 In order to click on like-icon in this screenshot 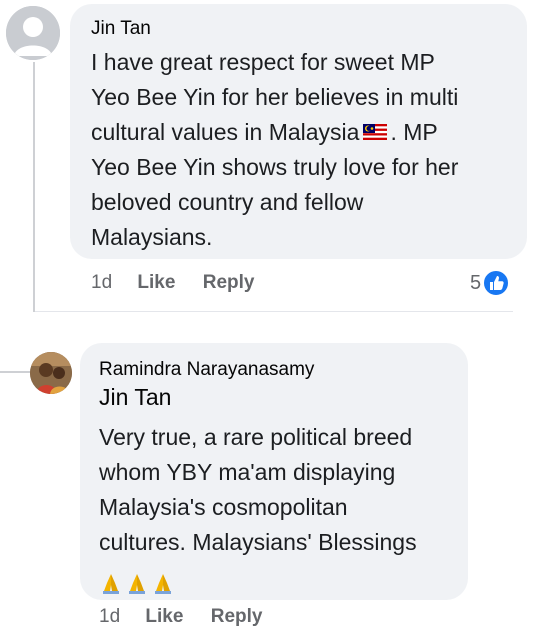, I will do `click(496, 283)`.